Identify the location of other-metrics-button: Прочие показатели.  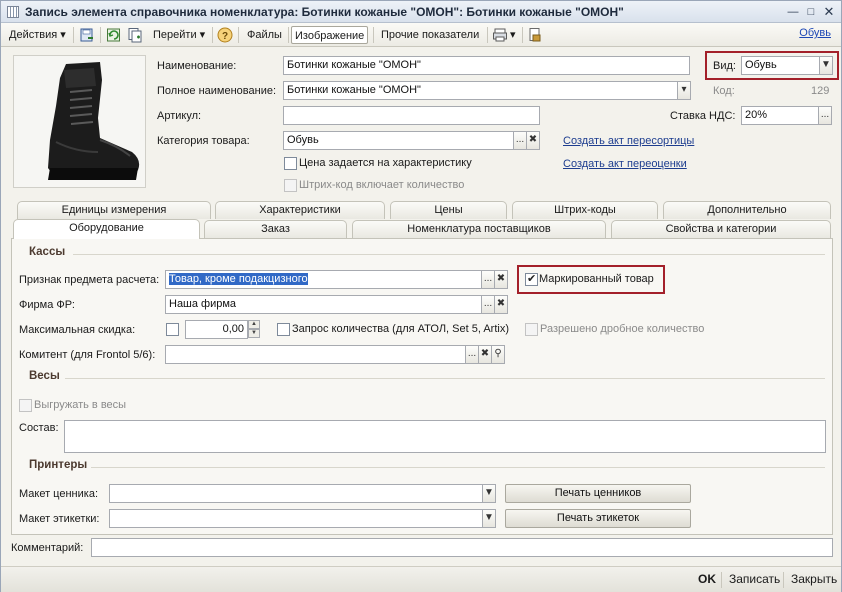
(430, 35).